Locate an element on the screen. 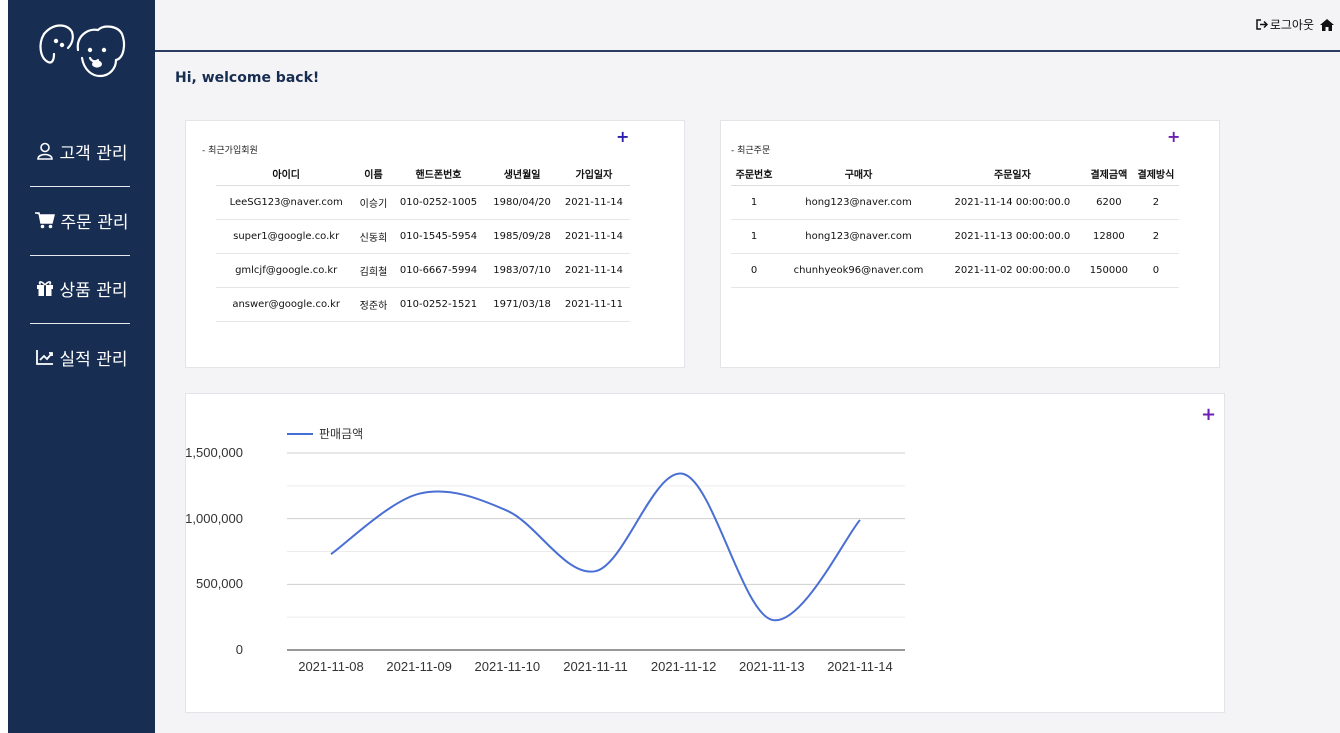  x-tick-label: 2021-11-11 is located at coordinates (595, 666).